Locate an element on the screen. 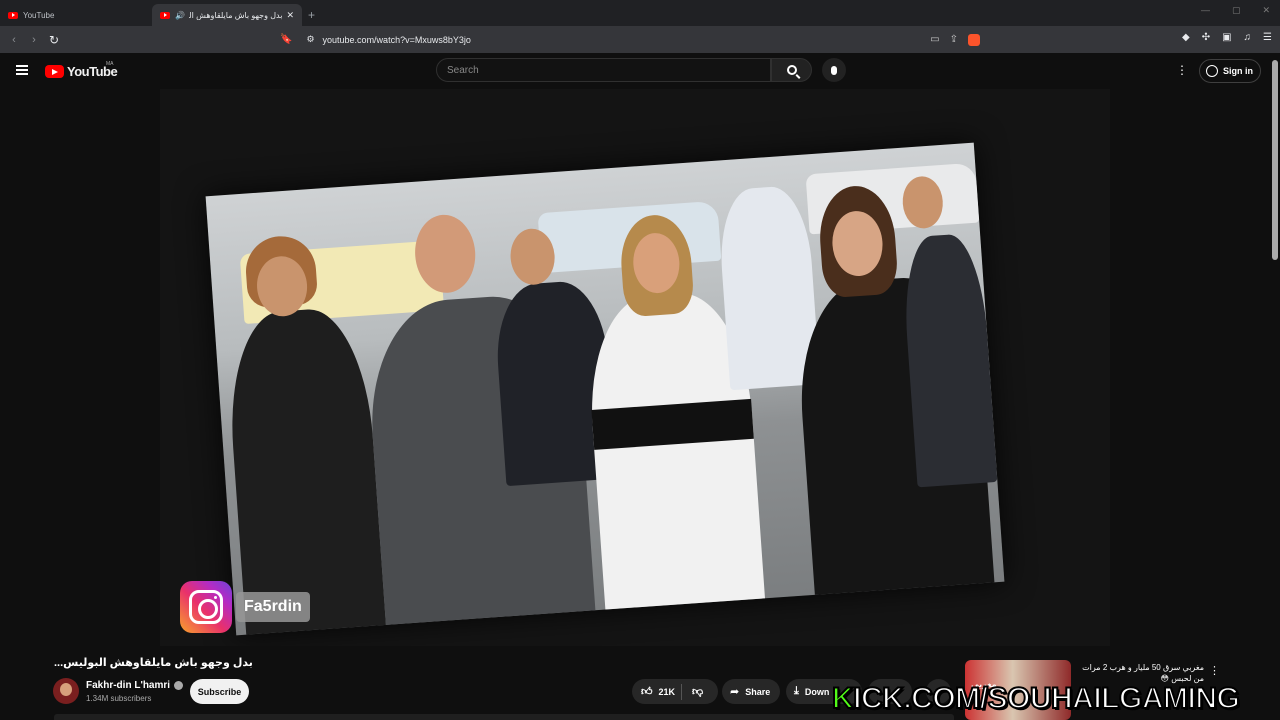 This screenshot has width=1280, height=720. tab-title: بدل وجهو باش مايلقاوهش البو is located at coordinates (235, 15).